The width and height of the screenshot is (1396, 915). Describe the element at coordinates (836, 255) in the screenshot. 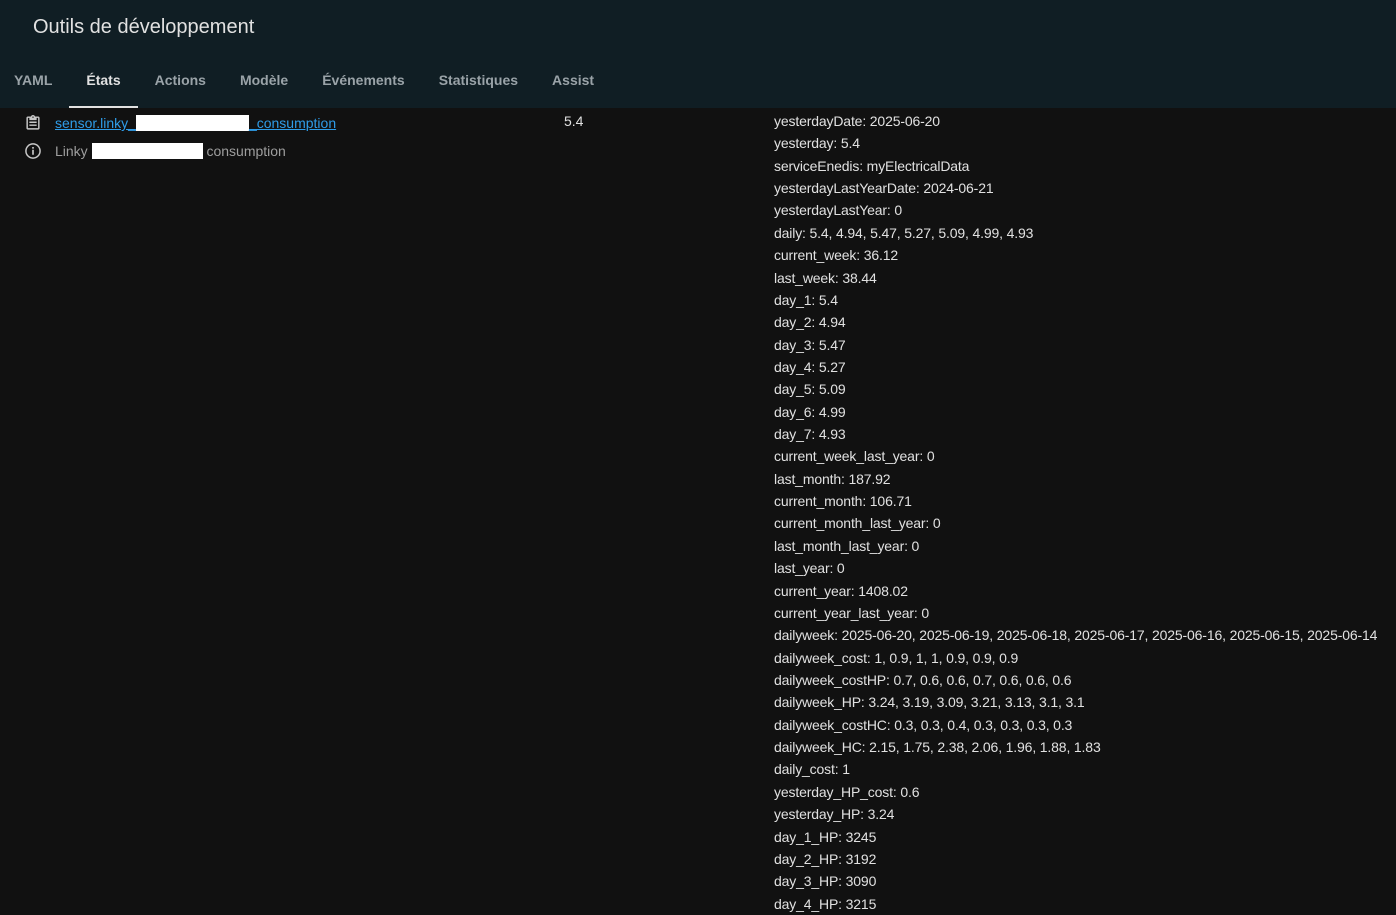

I see `attribute-line: current_week: 36.12` at that location.